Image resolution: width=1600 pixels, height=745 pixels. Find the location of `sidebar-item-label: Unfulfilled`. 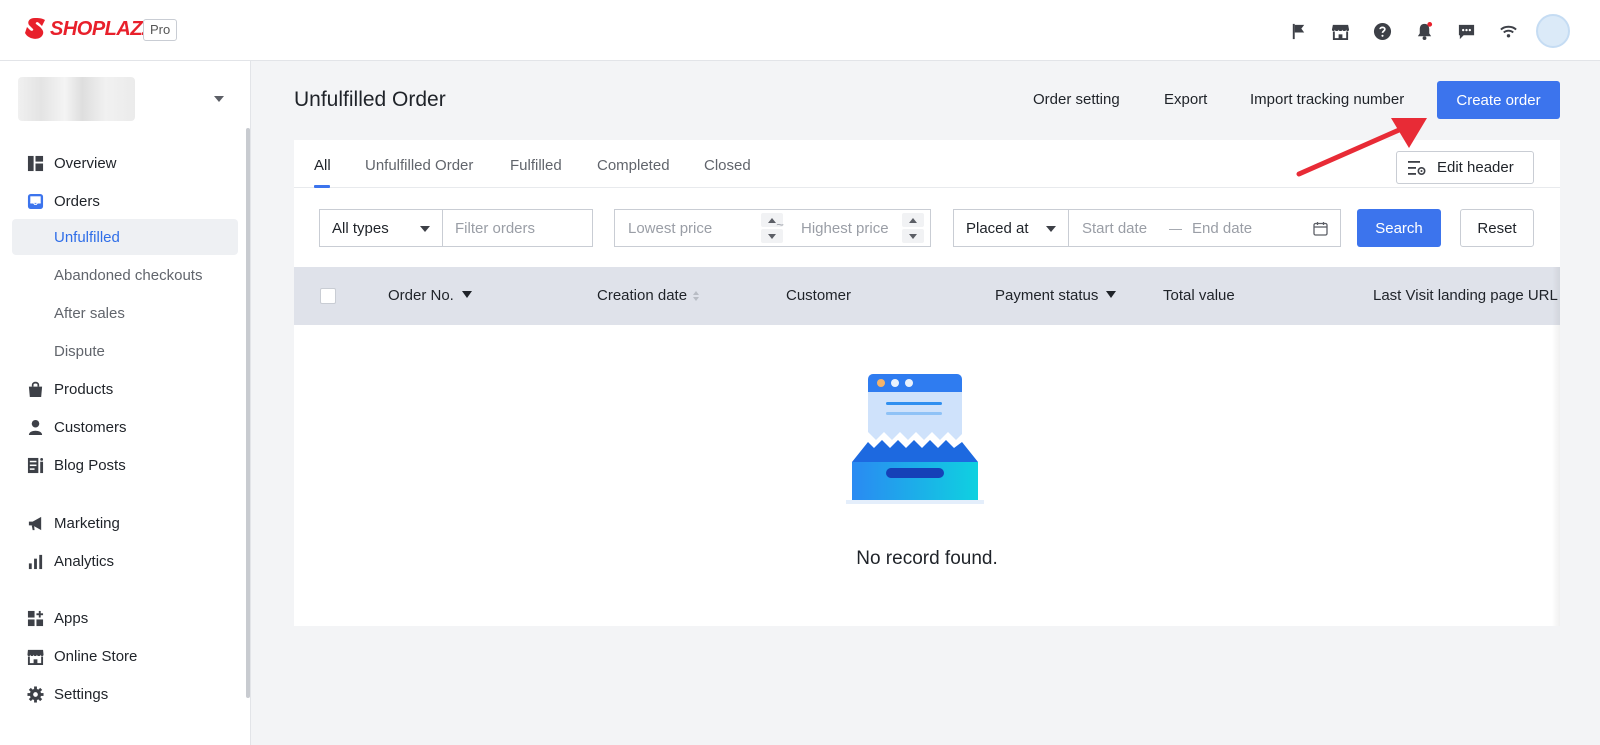

sidebar-item-label: Unfulfilled is located at coordinates (87, 237).